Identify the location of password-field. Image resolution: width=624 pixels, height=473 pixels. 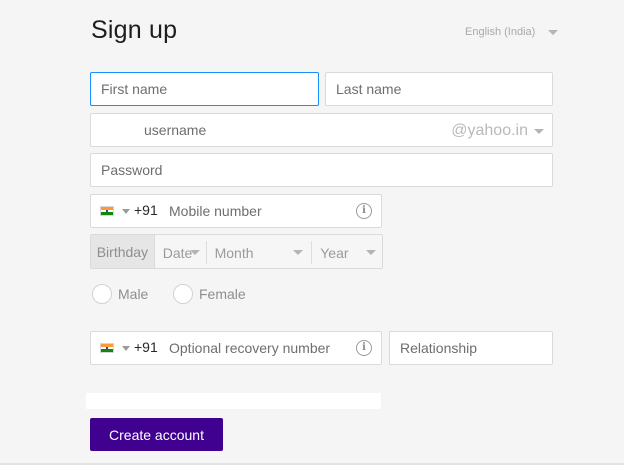
(321, 170).